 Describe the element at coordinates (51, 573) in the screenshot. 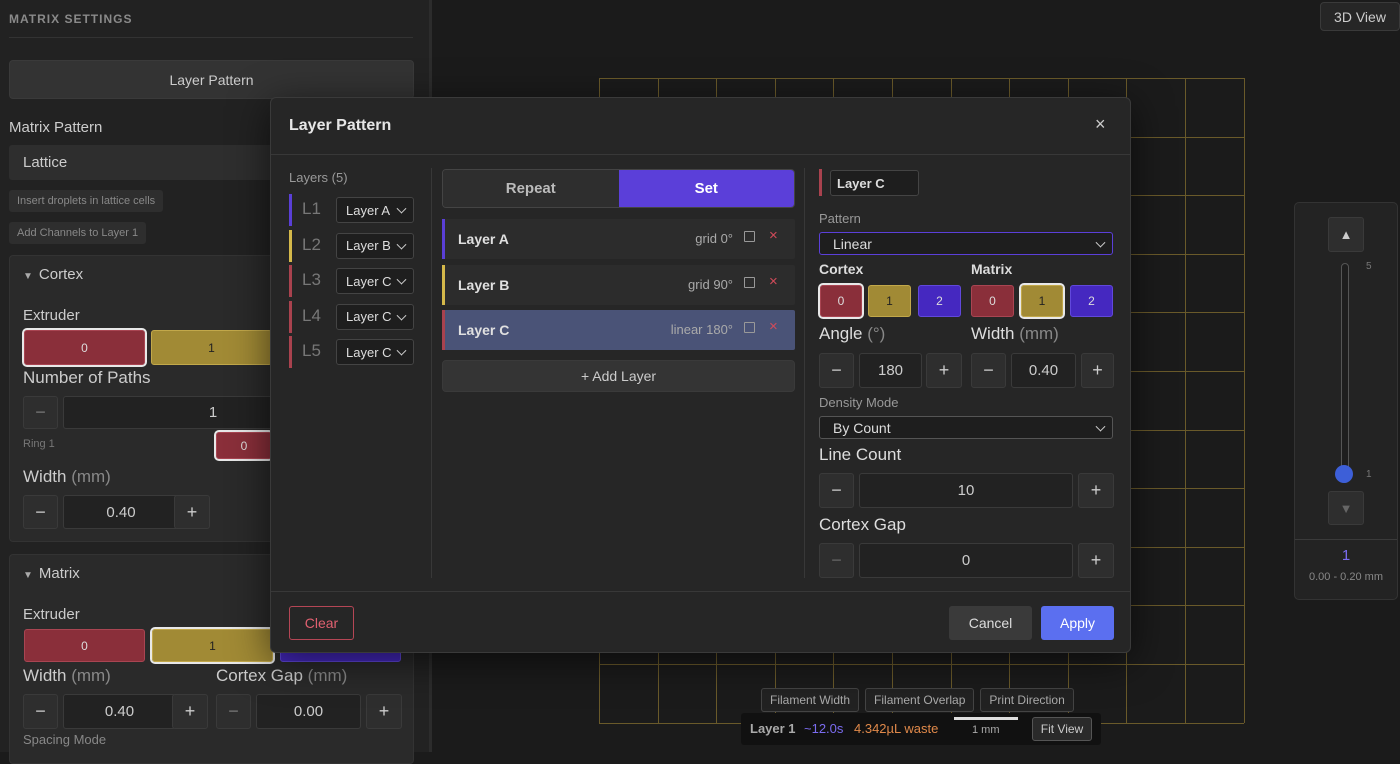

I see `matrix-header: ▼ Matrix` at that location.